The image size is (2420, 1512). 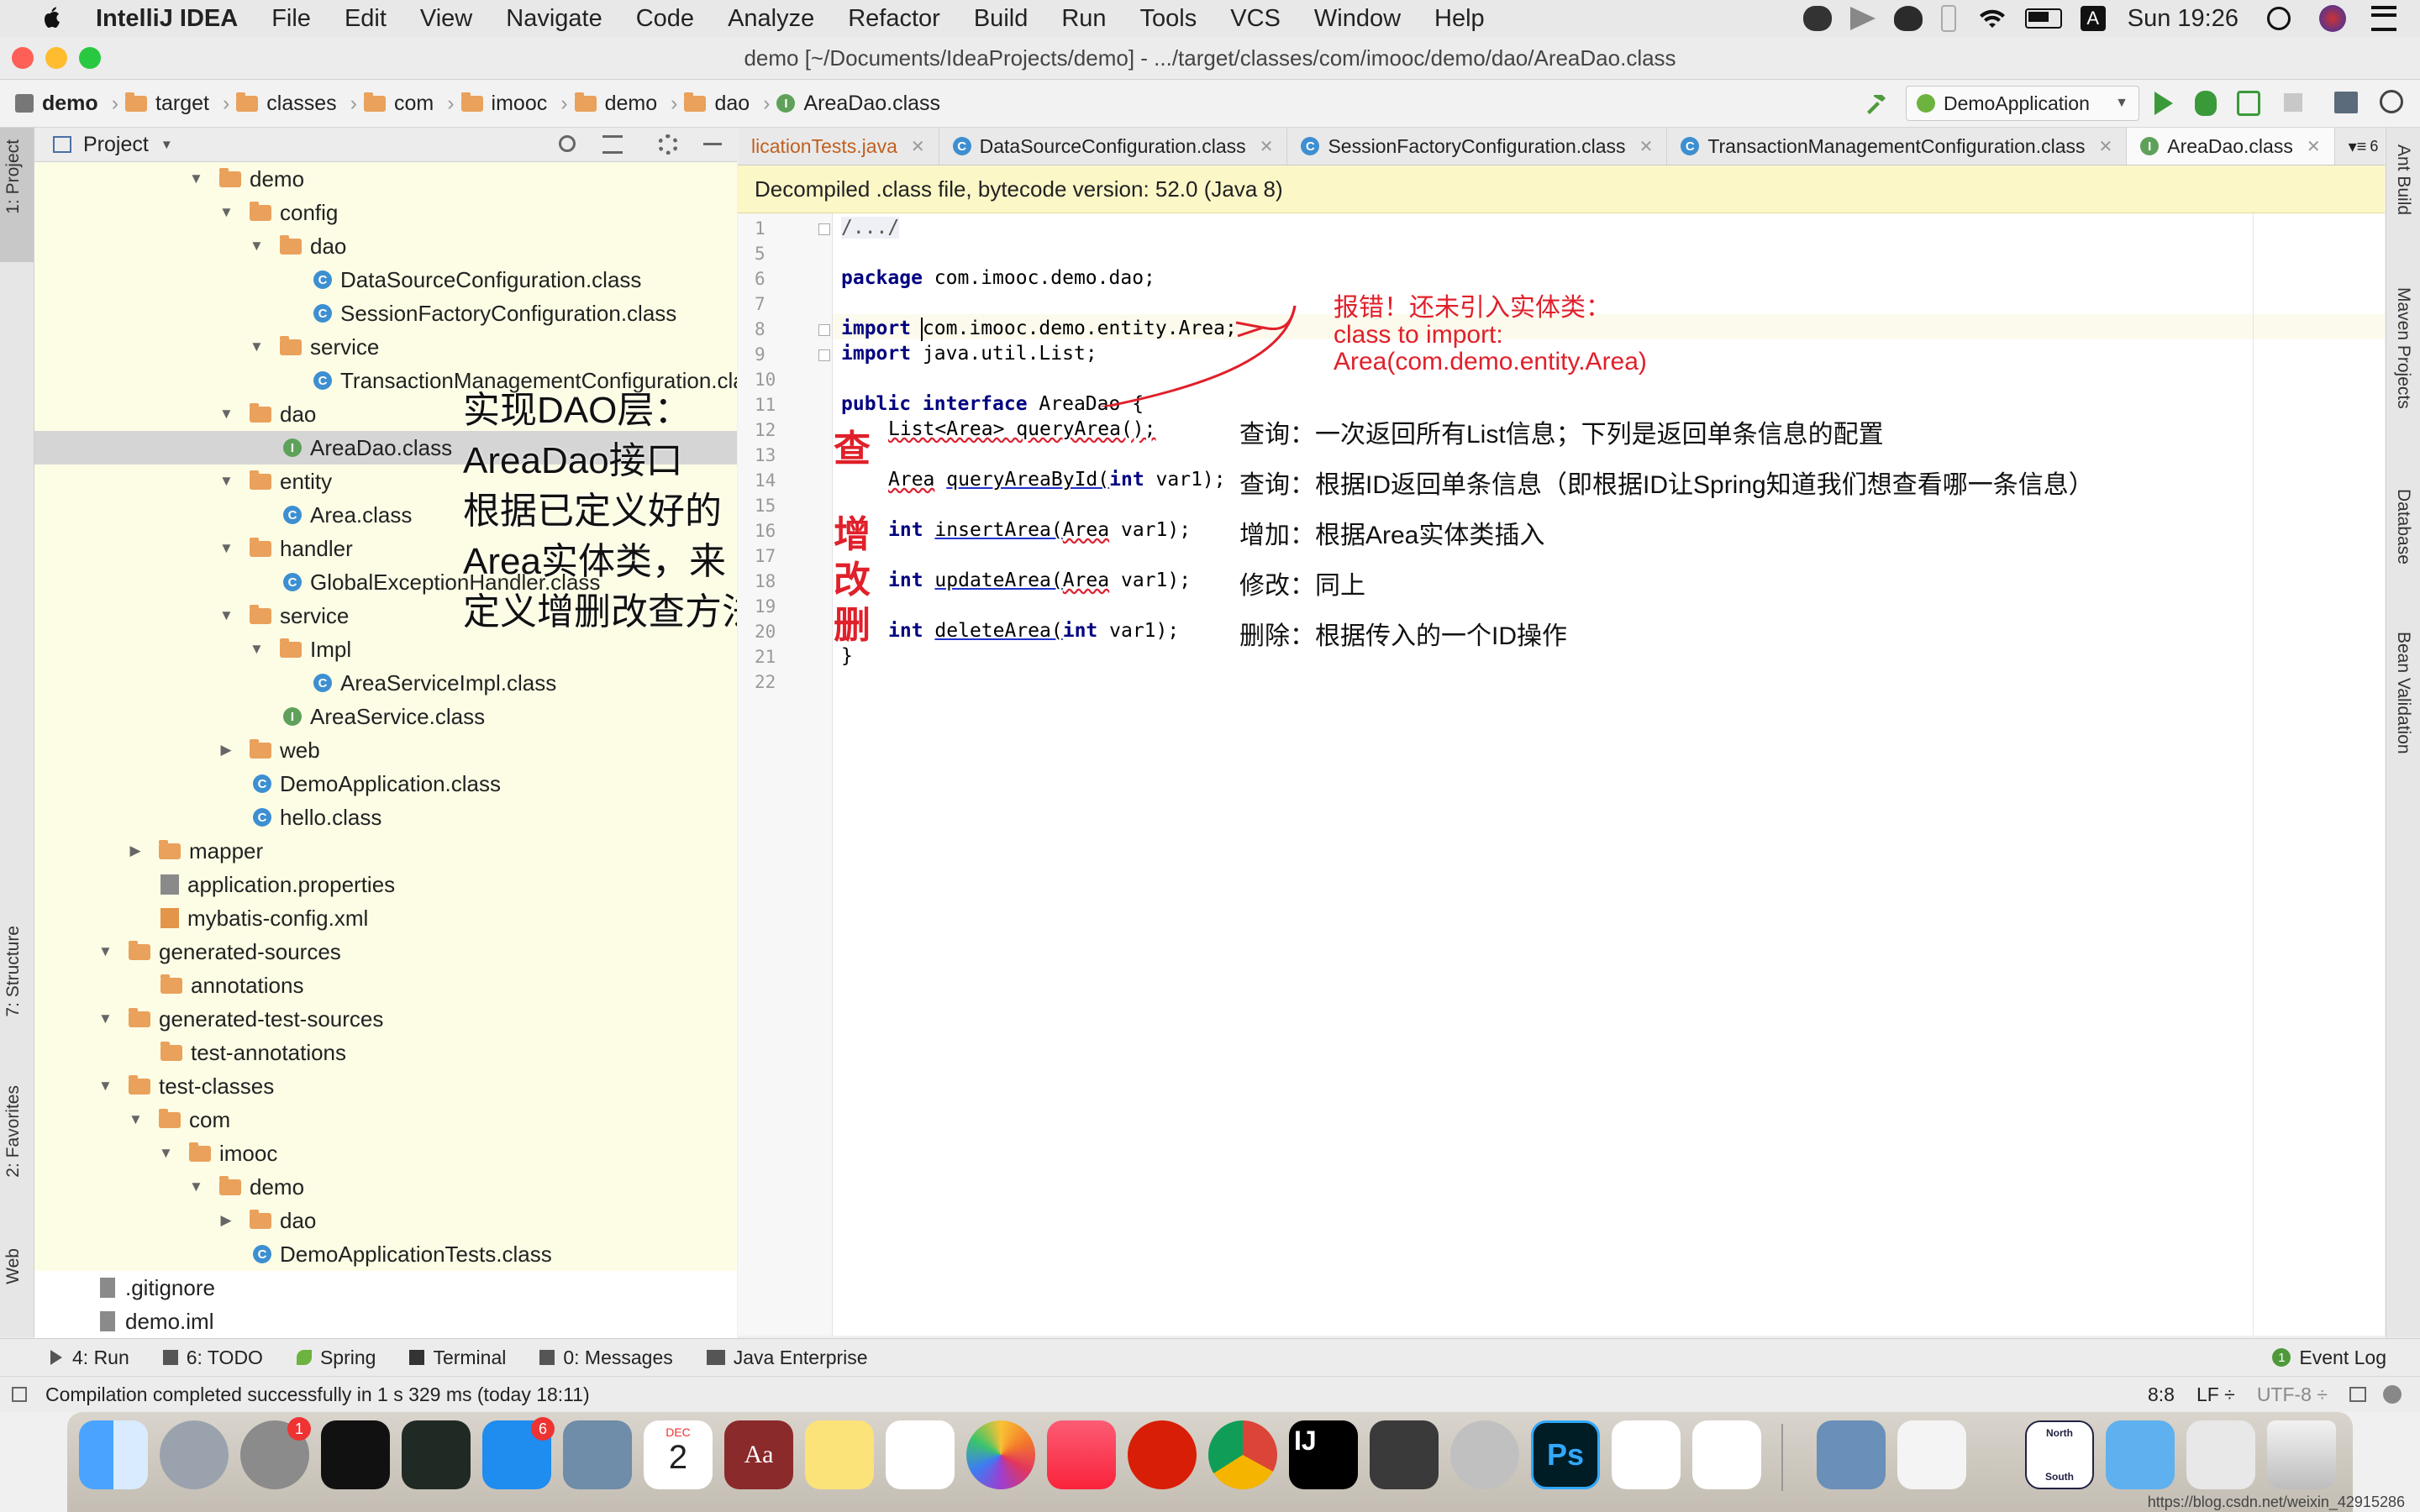 What do you see at coordinates (2183, 19) in the screenshot?
I see `menu-clock: Sun 19:26` at bounding box center [2183, 19].